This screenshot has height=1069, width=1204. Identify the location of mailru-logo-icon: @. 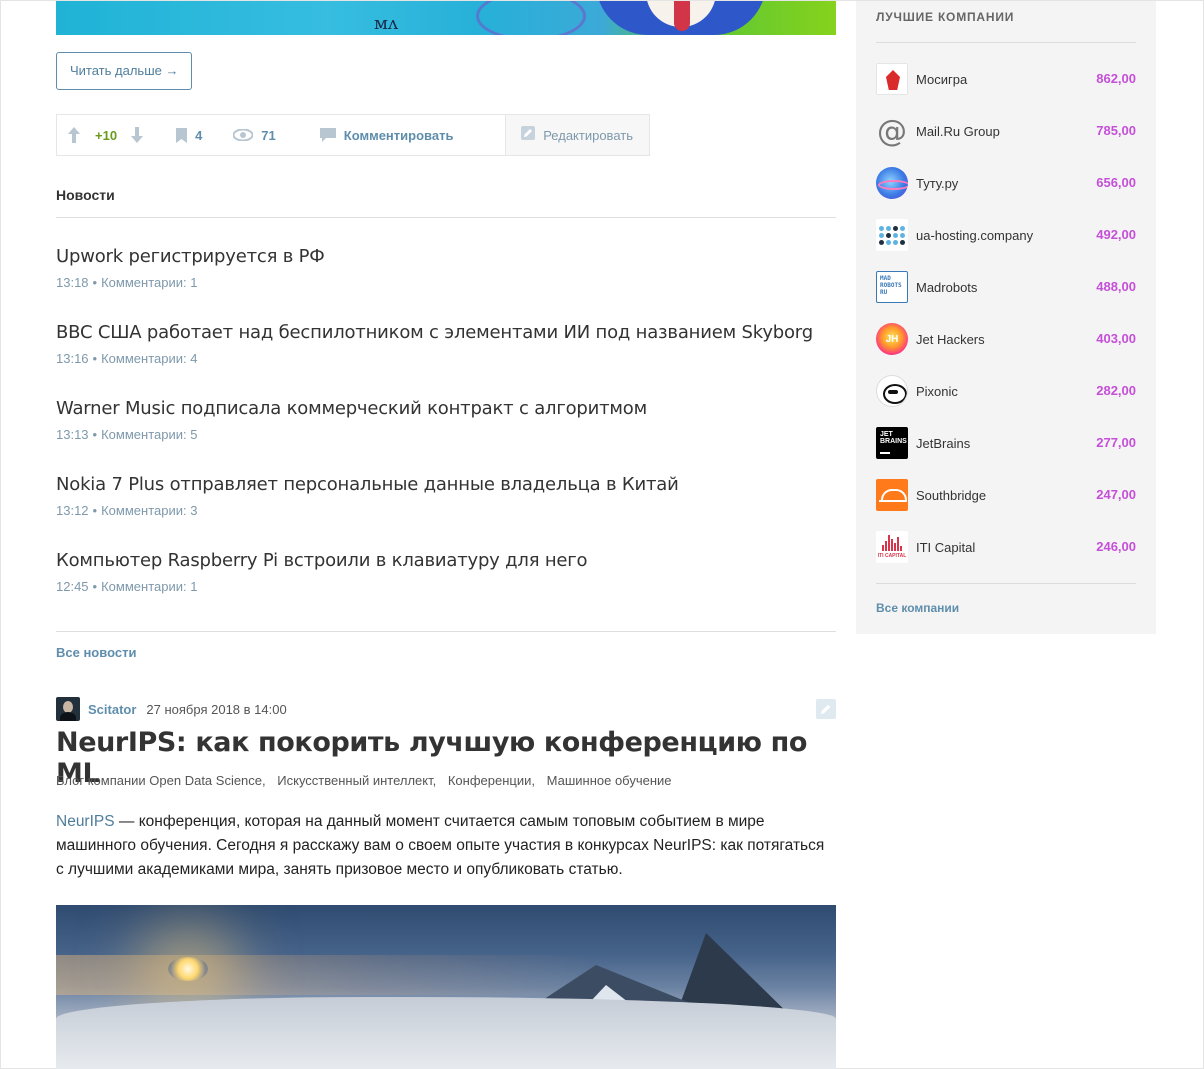
(892, 131).